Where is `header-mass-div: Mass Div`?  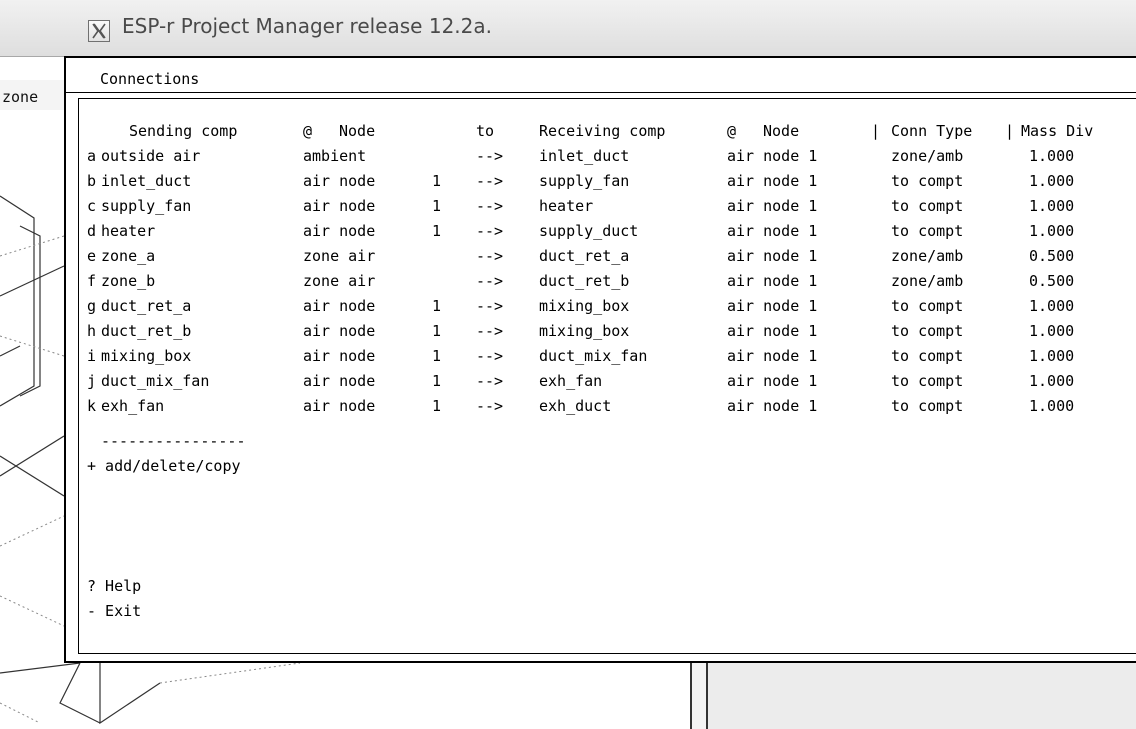 header-mass-div: Mass Div is located at coordinates (1057, 131).